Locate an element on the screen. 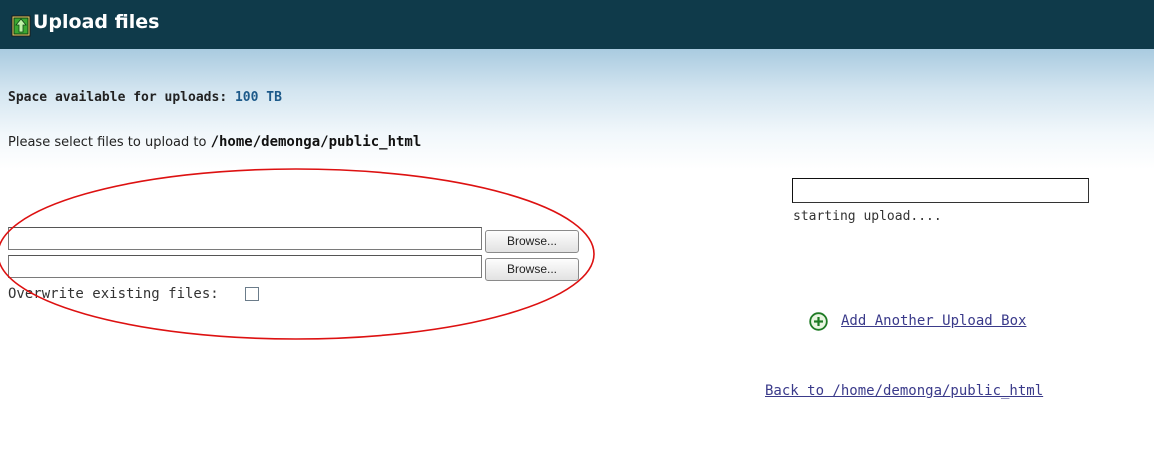 This screenshot has height=470, width=1154. back-link: Back to /home/demonga/public_html is located at coordinates (904, 391).